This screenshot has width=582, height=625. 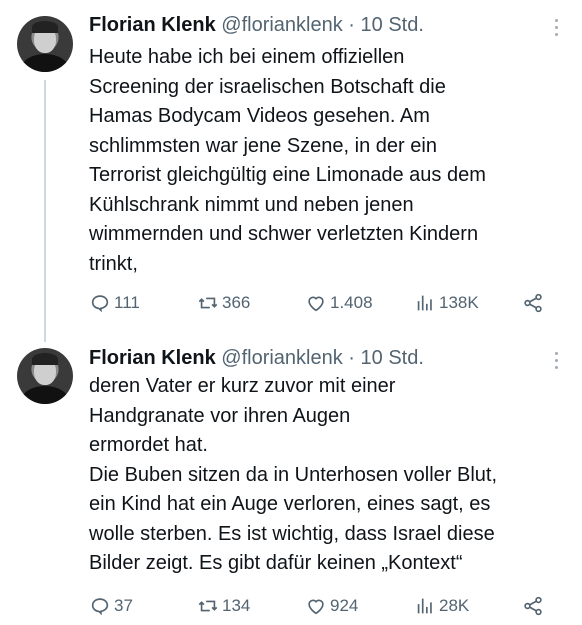 What do you see at coordinates (236, 605) in the screenshot?
I see `retweet-count: 134` at bounding box center [236, 605].